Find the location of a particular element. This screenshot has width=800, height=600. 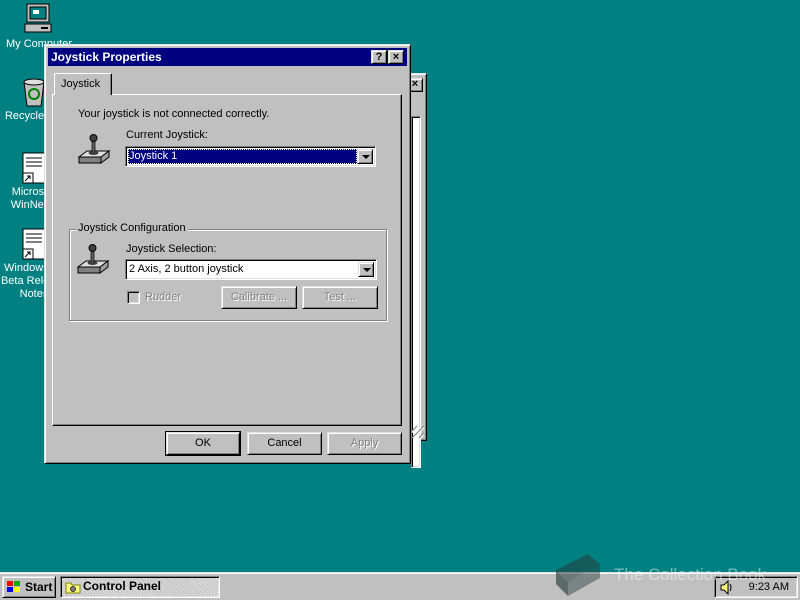

ok-button: OK is located at coordinates (203, 443).